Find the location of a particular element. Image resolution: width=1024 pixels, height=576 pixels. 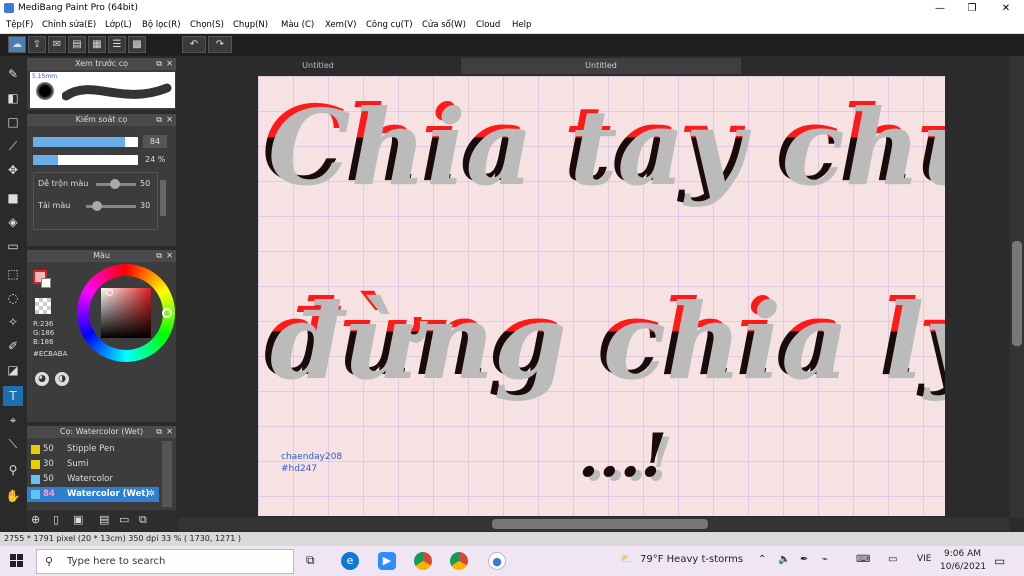

palette-icon: ◕ is located at coordinates (42, 379).